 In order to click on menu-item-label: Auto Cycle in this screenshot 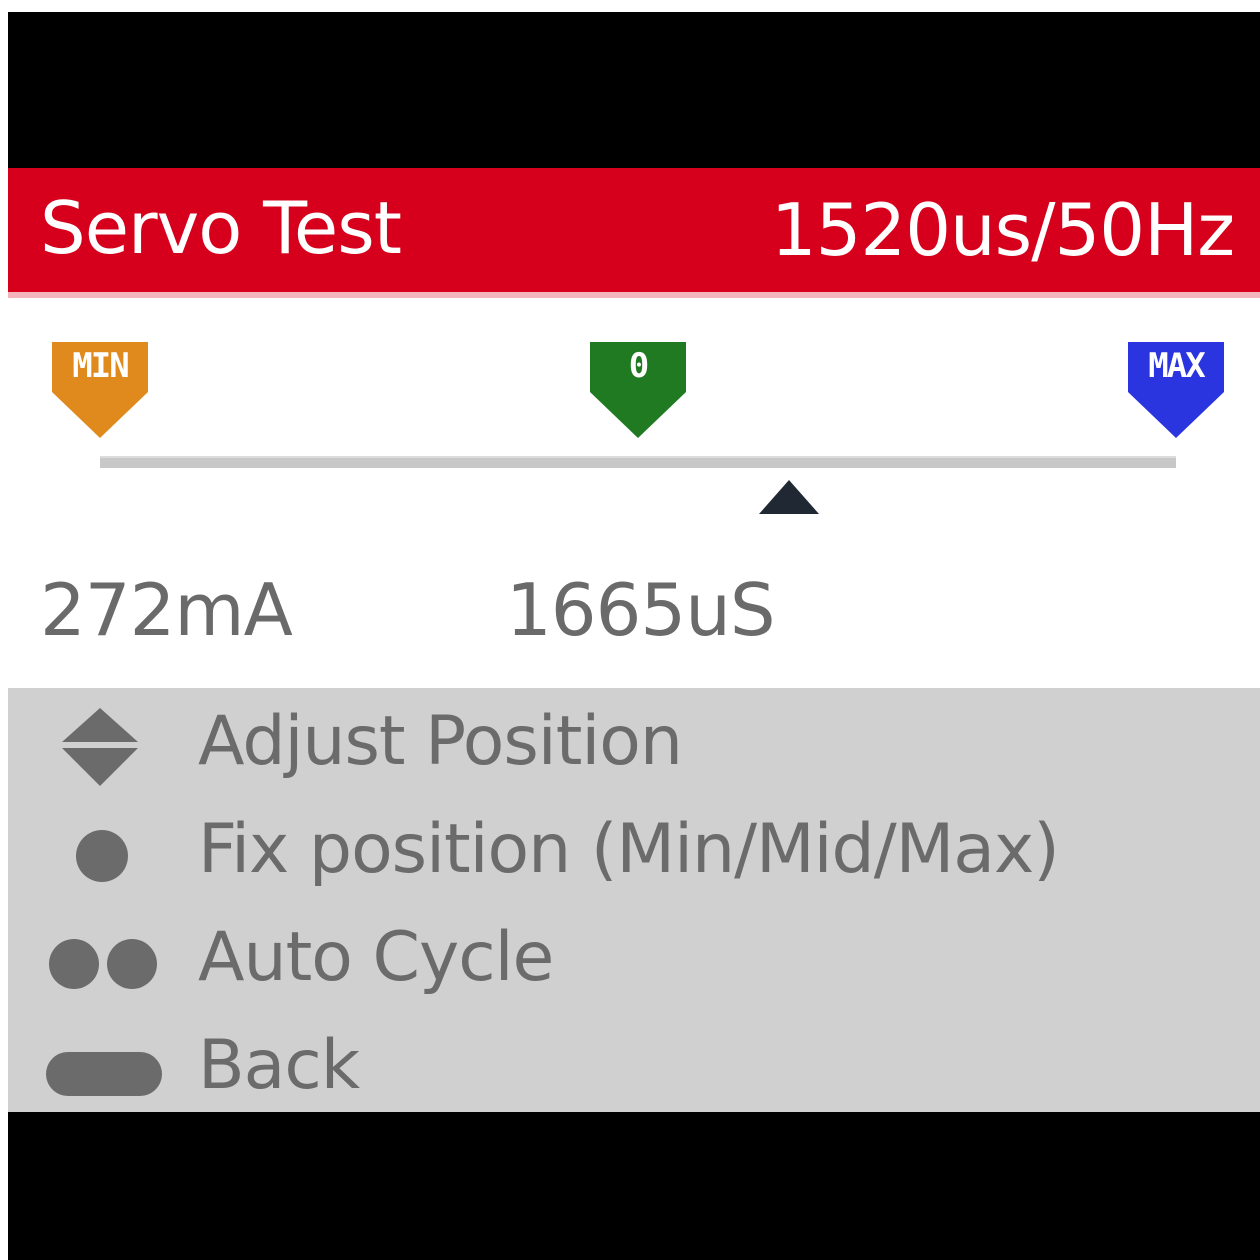, I will do `click(376, 957)`.